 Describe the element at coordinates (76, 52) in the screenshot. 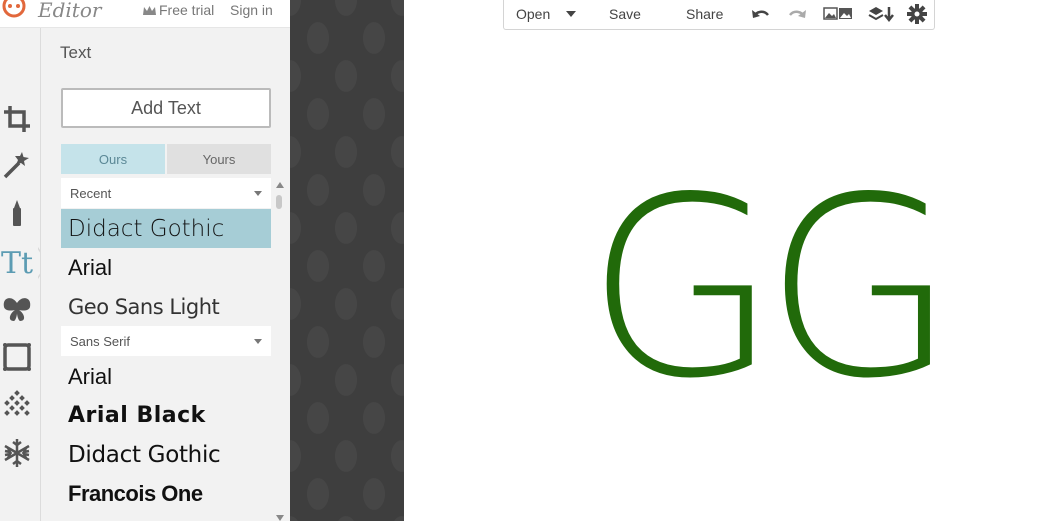

I see `panel-title: Text` at that location.